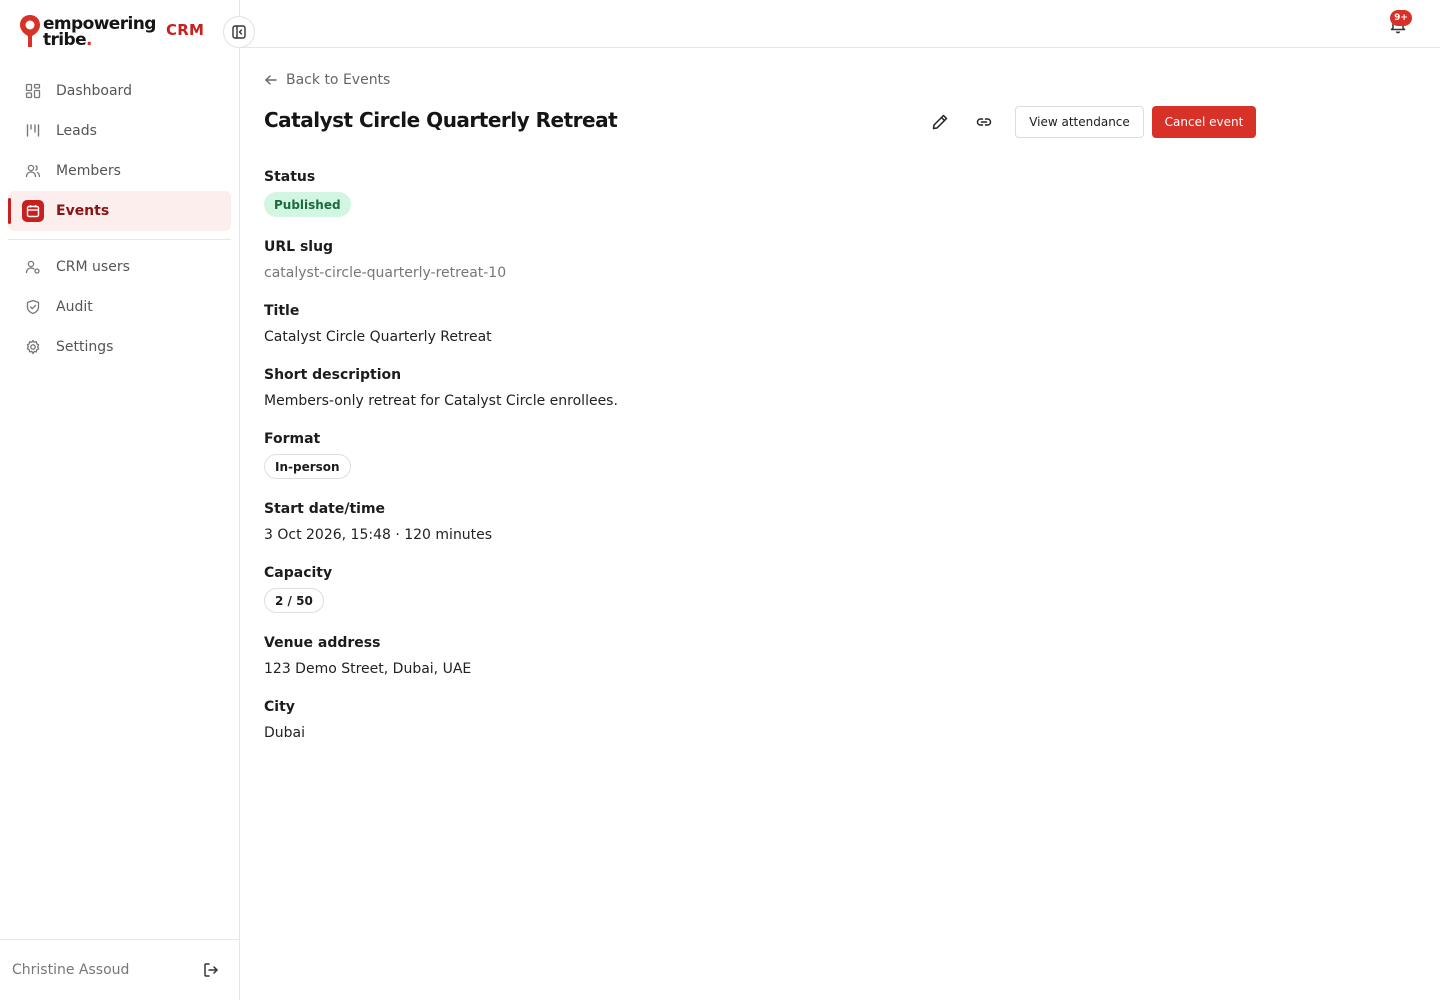  Describe the element at coordinates (385, 273) in the screenshot. I see `url-slug-value: catalyst-circle-quarterly-retreat-10` at that location.